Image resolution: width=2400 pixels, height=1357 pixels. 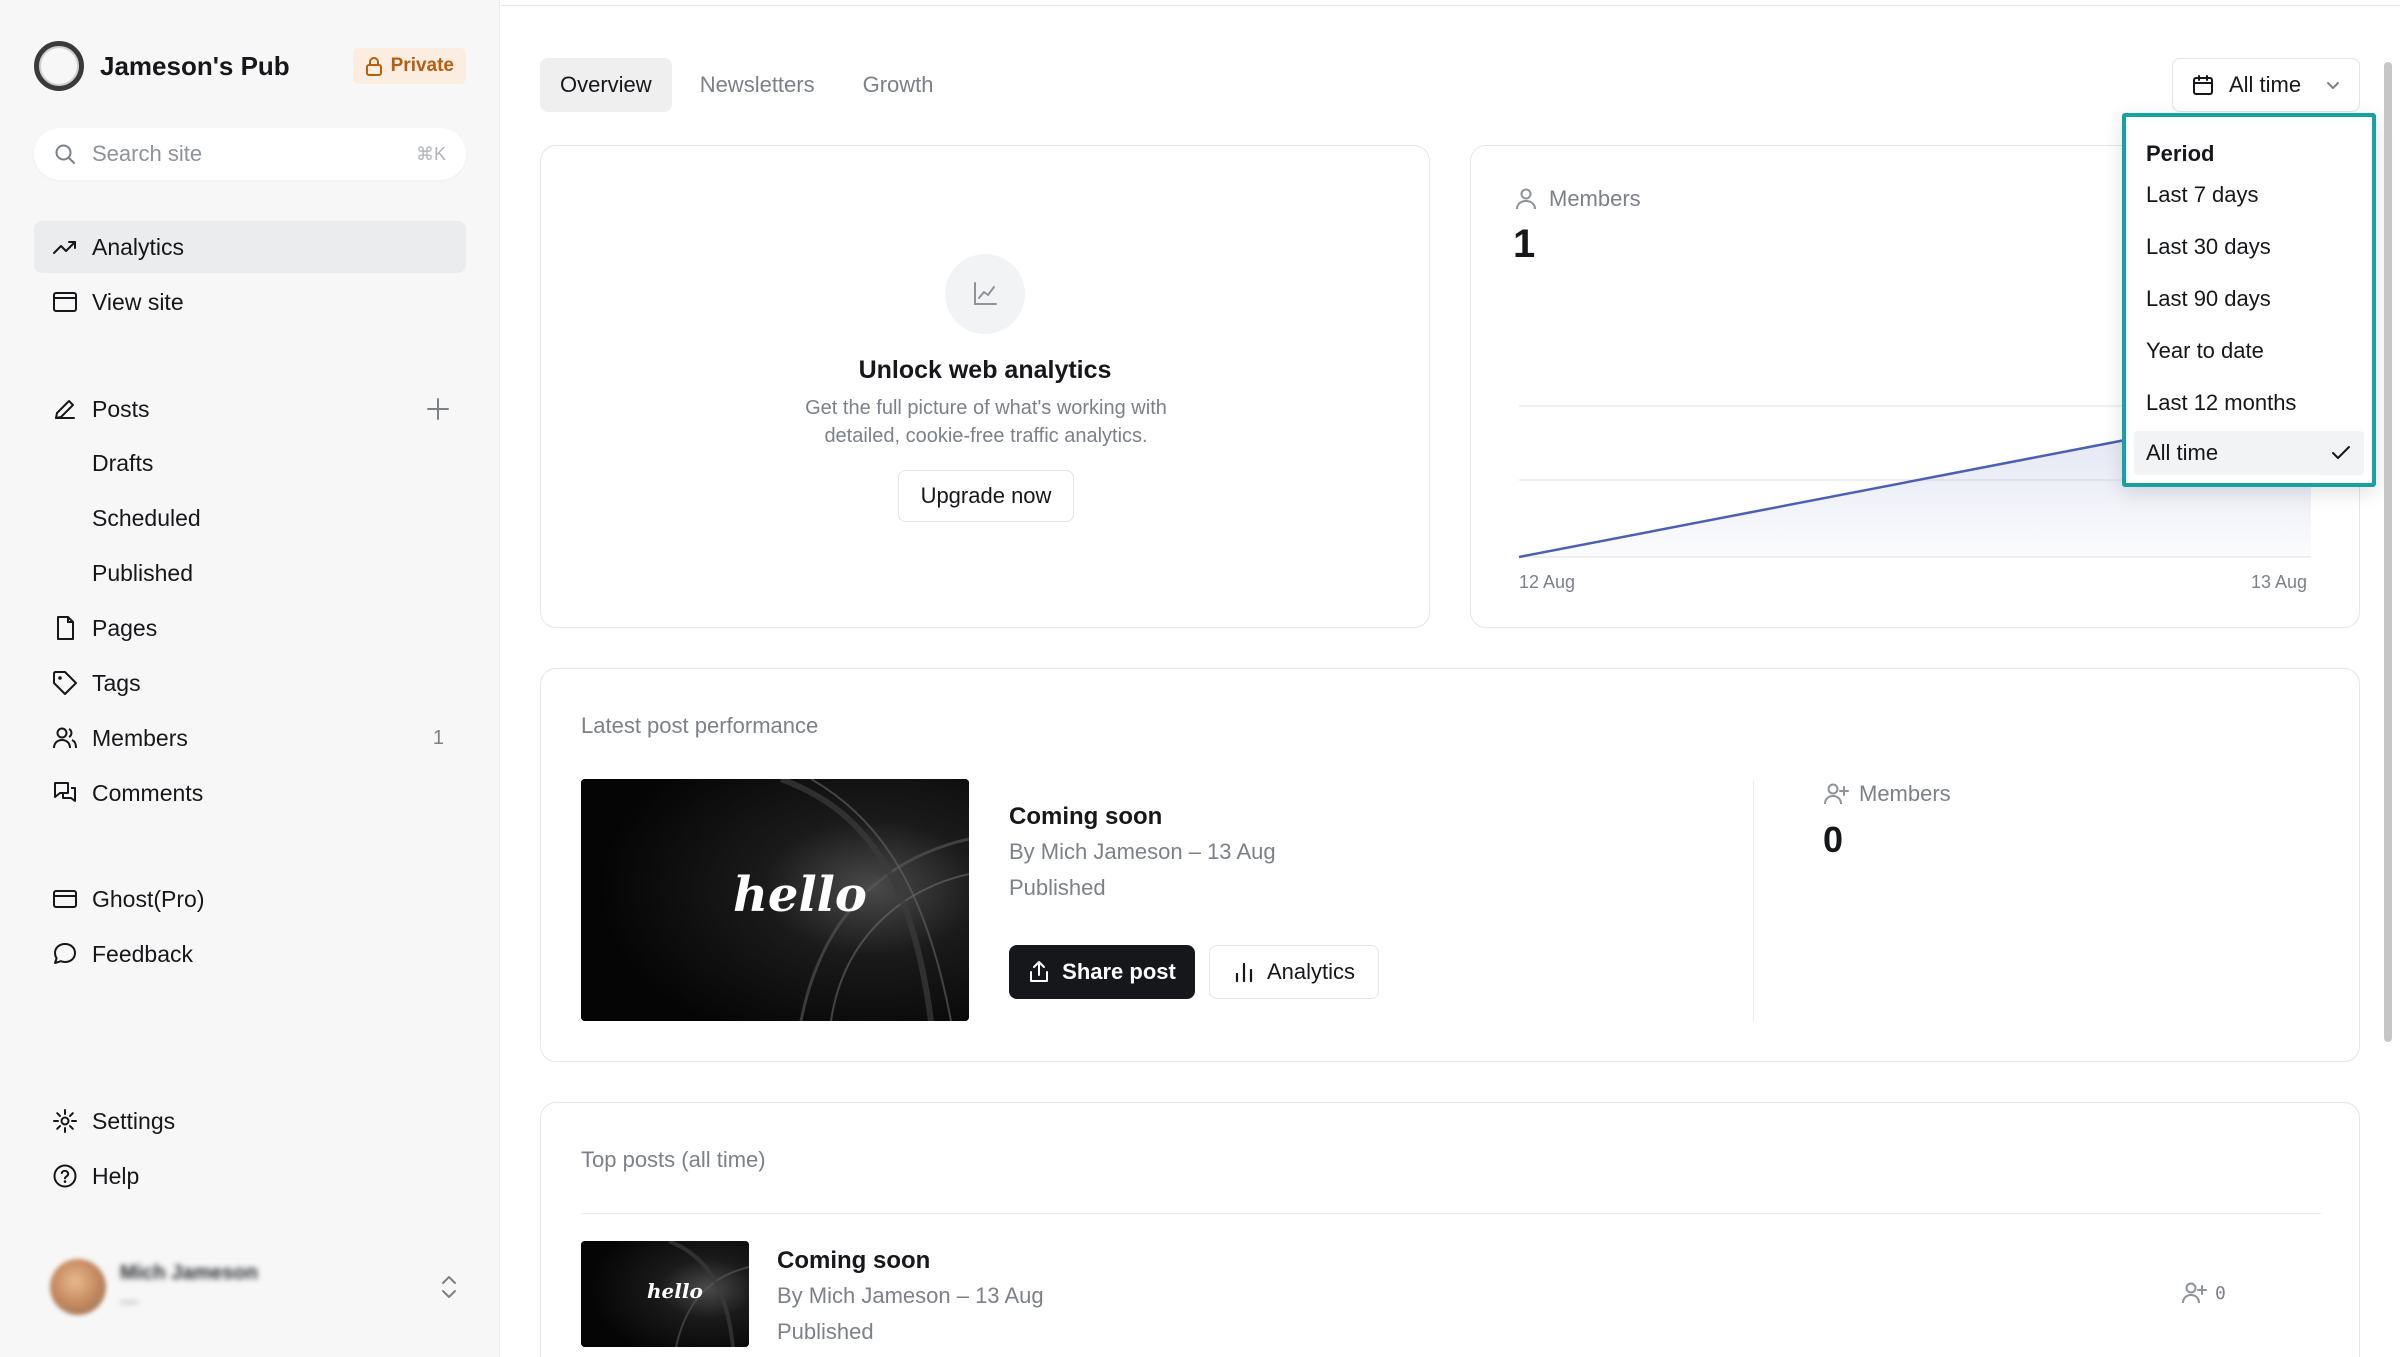 What do you see at coordinates (142, 573) in the screenshot?
I see `sidebar-item-published: Published` at bounding box center [142, 573].